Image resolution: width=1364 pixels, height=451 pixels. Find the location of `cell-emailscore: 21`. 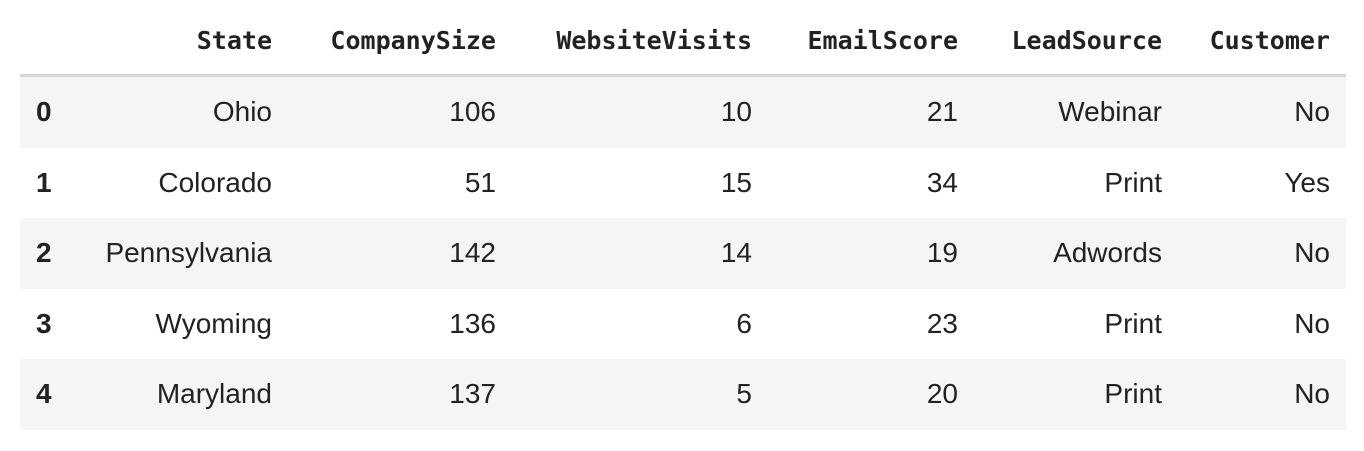

cell-emailscore: 21 is located at coordinates (871, 111).